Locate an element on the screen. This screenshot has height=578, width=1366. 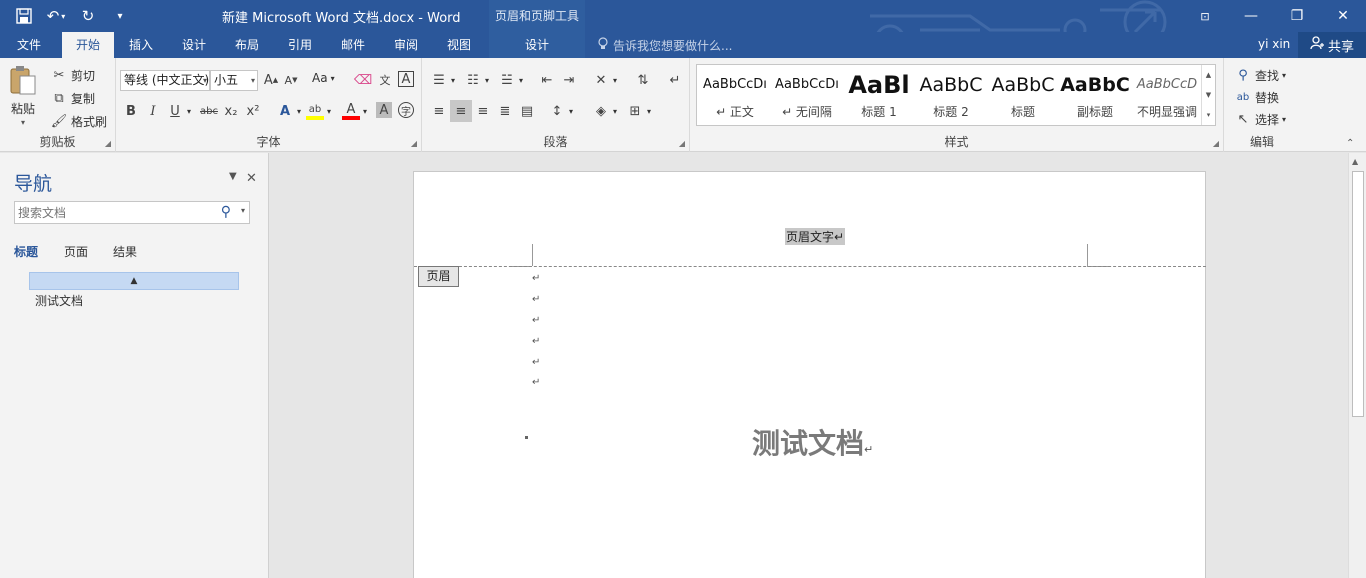
nav-options-icon: ▼ is located at coordinates (233, 176).